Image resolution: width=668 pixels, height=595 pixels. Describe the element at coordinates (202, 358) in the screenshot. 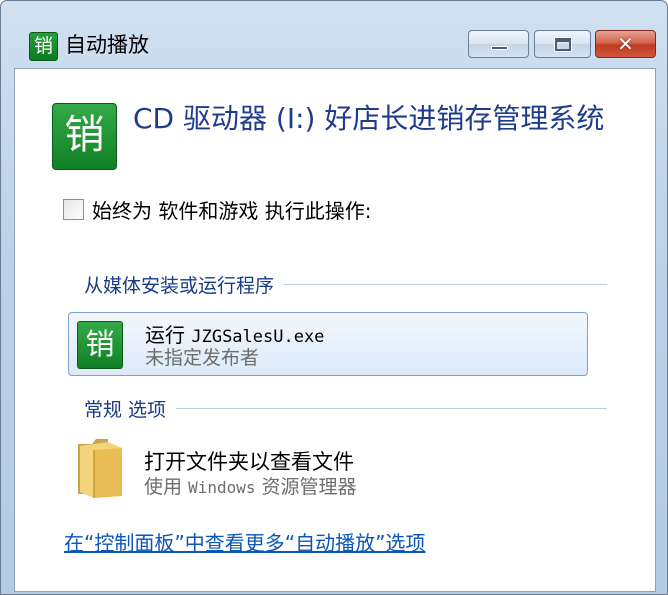

I see `run-program-publisher: 未指定发布者` at that location.